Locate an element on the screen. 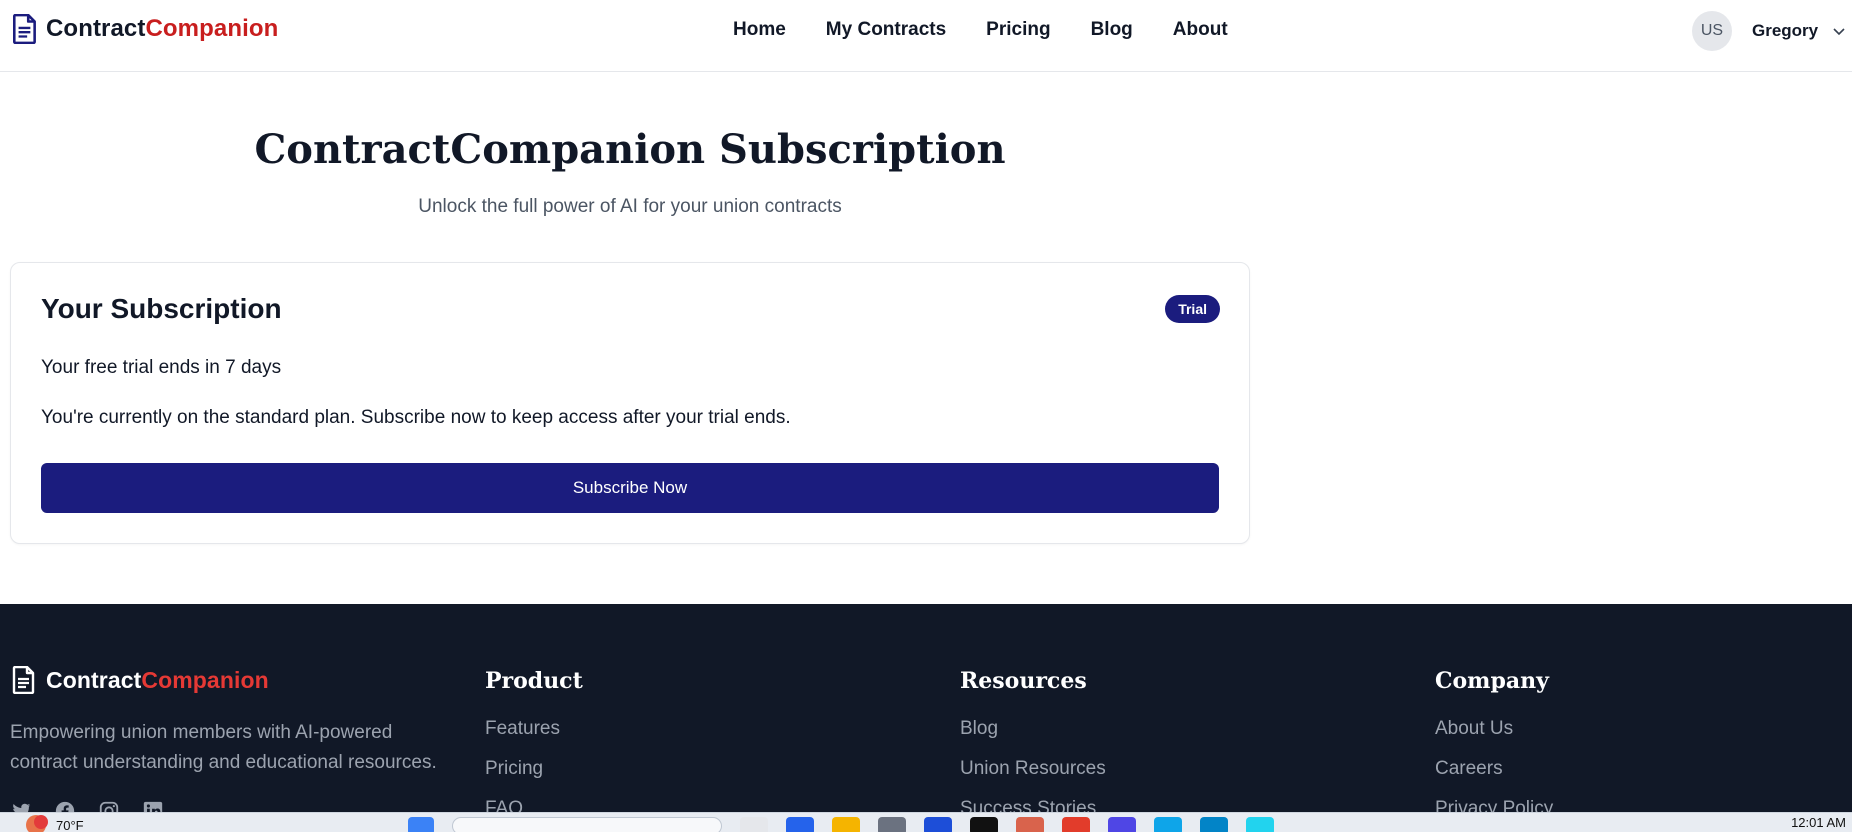 The image size is (1852, 832). chevron-down-icon is located at coordinates (1839, 31).